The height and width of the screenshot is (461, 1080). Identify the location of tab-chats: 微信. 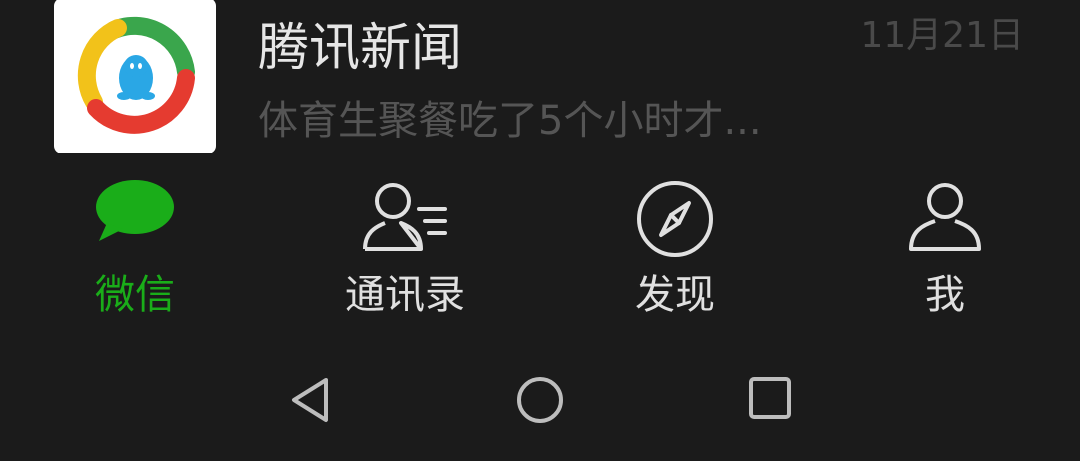
(135, 246).